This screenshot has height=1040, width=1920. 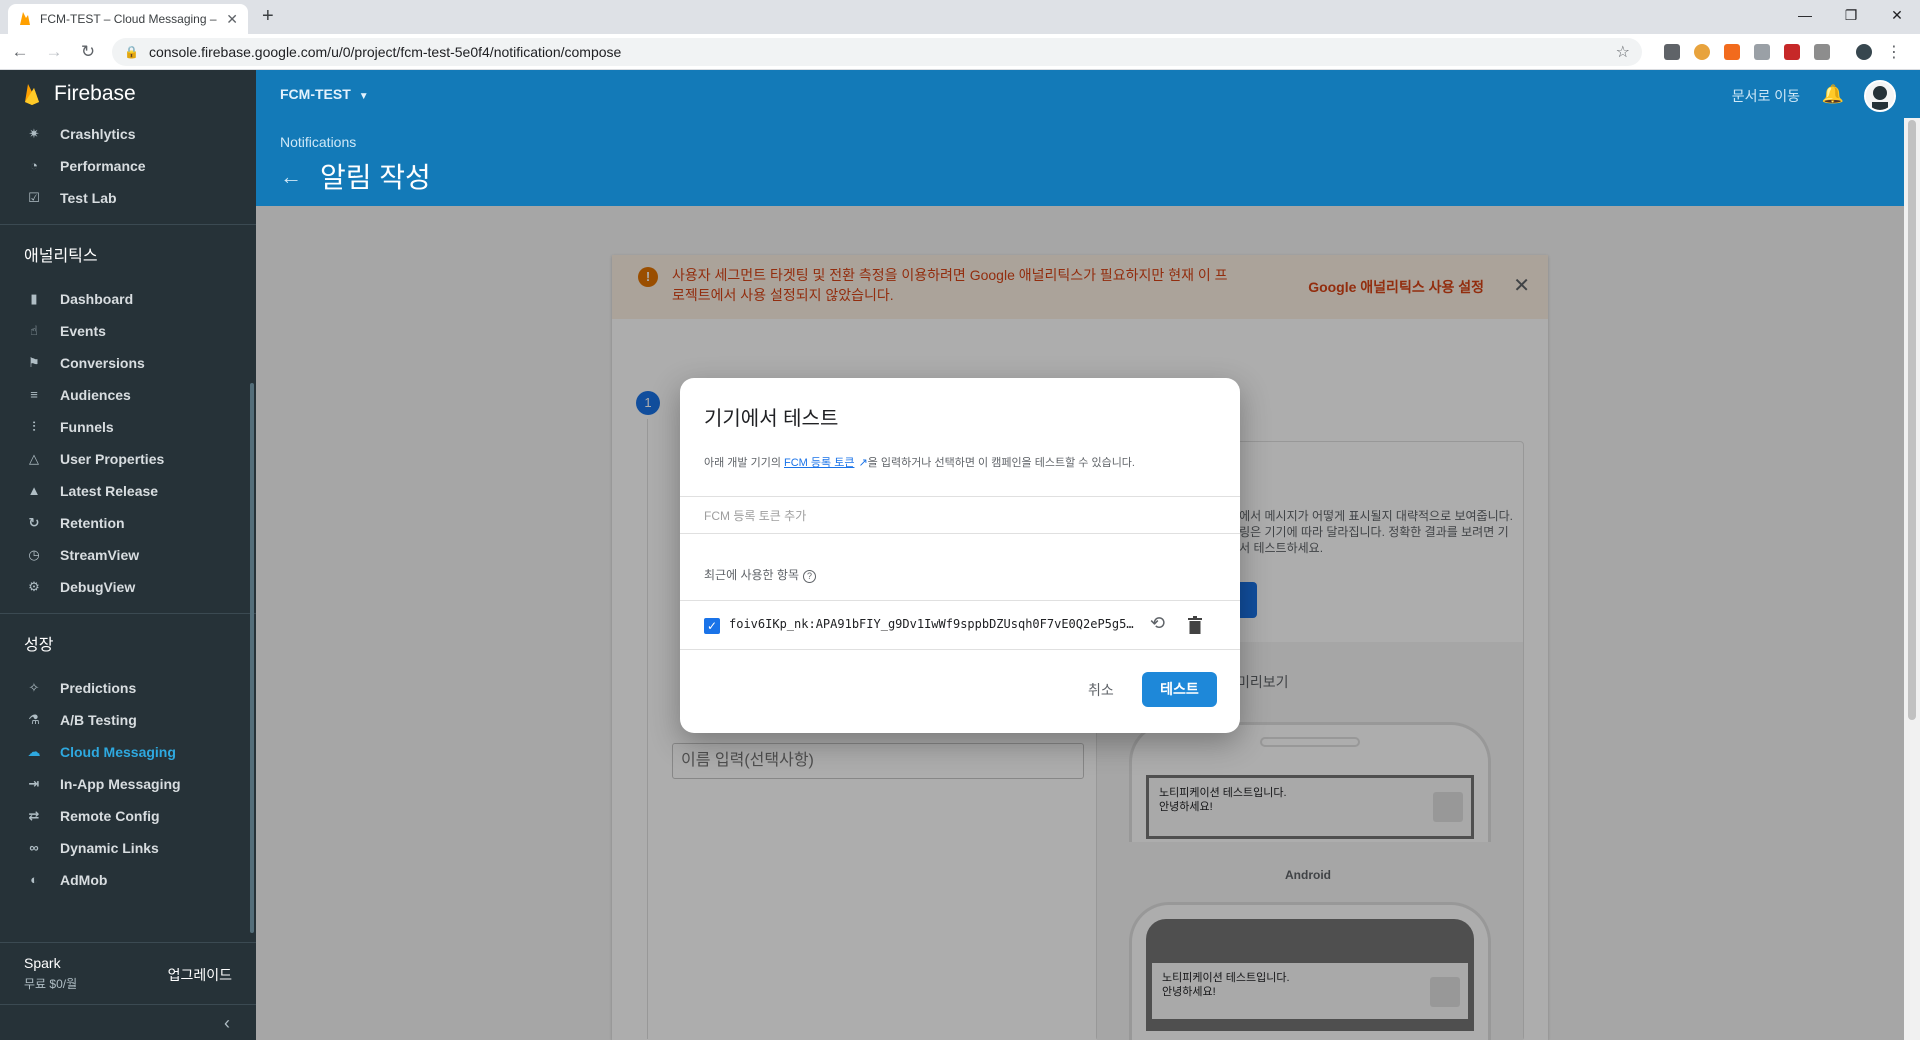 I want to click on sidebar-item-test-lab: ☑ Test Lab, so click(x=128, y=198).